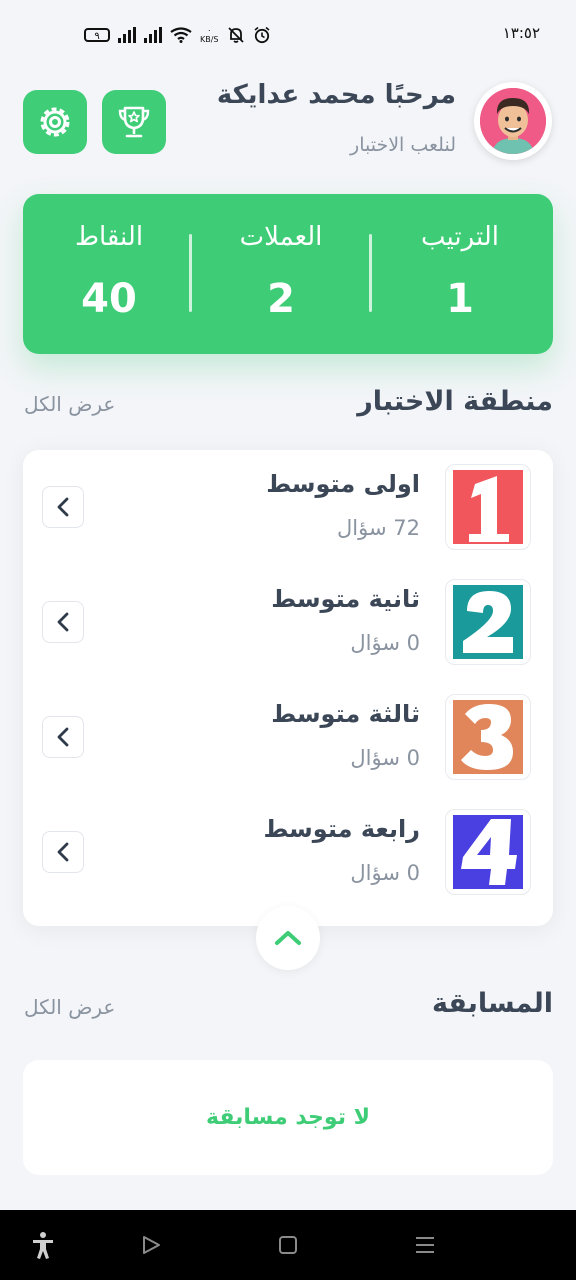 Image resolution: width=576 pixels, height=1280 pixels. I want to click on wifi-icon, so click(181, 35).